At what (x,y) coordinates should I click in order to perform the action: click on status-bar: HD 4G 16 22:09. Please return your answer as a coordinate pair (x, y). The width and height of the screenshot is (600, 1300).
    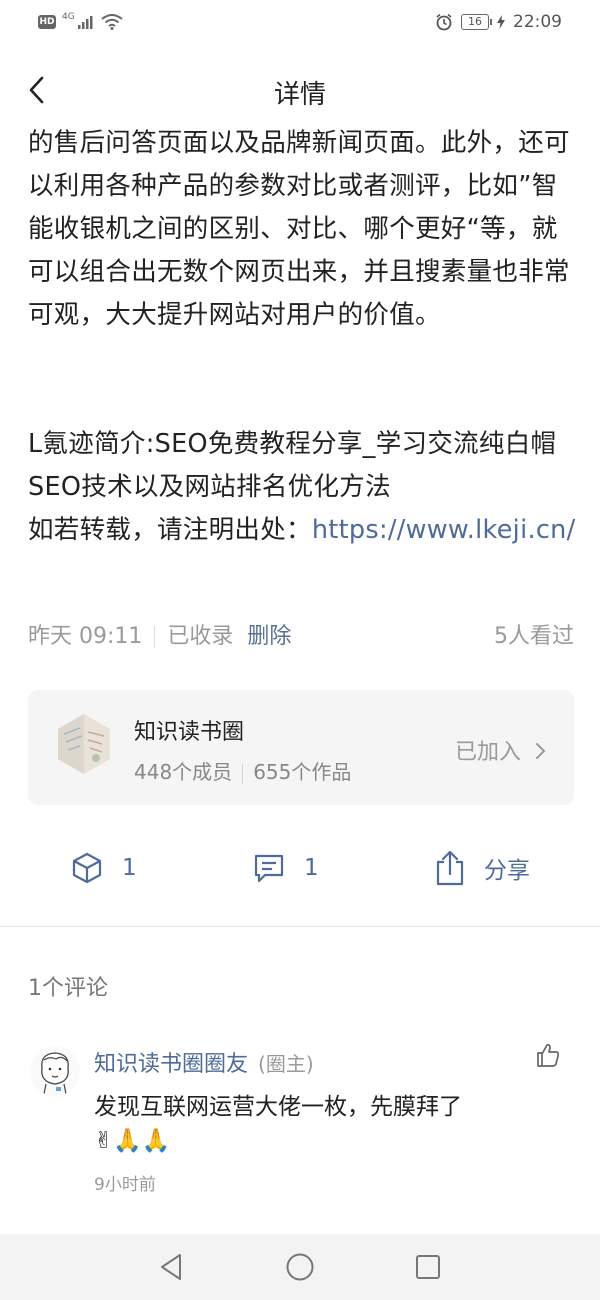
    Looking at the image, I should click on (300, 24).